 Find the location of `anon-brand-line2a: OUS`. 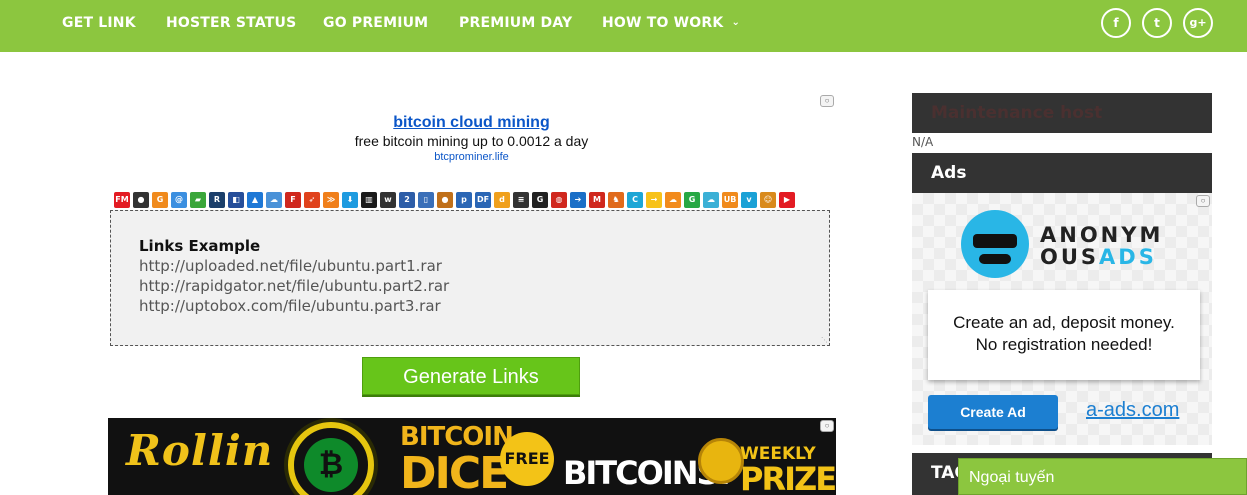

anon-brand-line2a: OUS is located at coordinates (1070, 257).